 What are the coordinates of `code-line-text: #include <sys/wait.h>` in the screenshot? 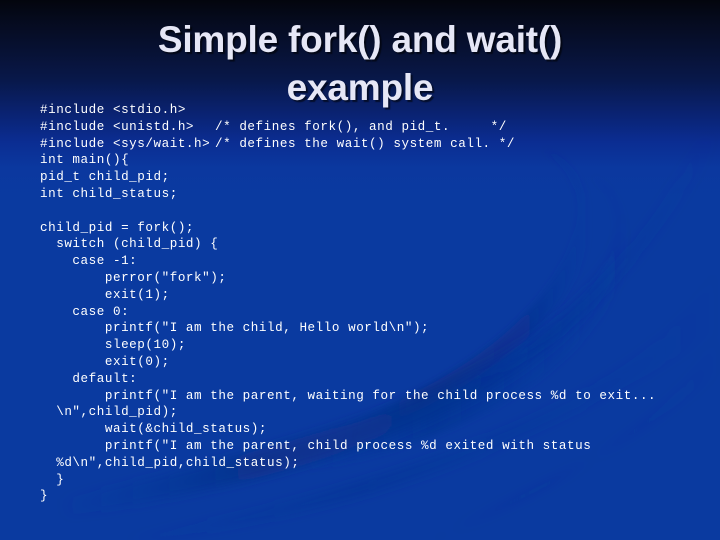 It's located at (125, 143).